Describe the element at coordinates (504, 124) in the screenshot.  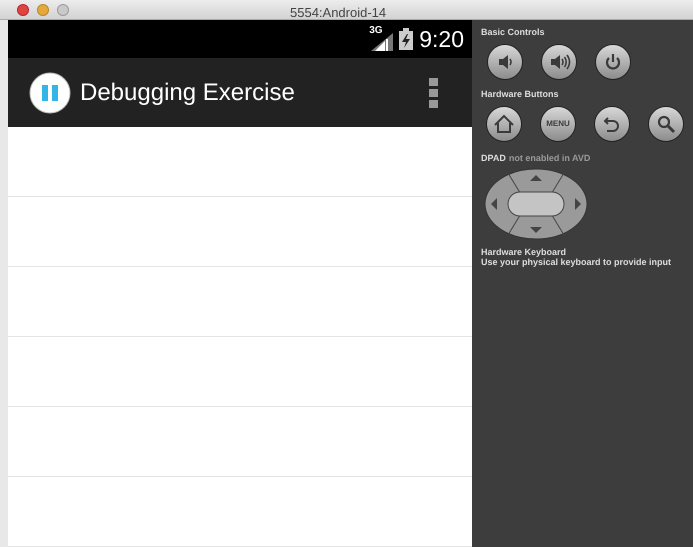
I see `home-button` at that location.